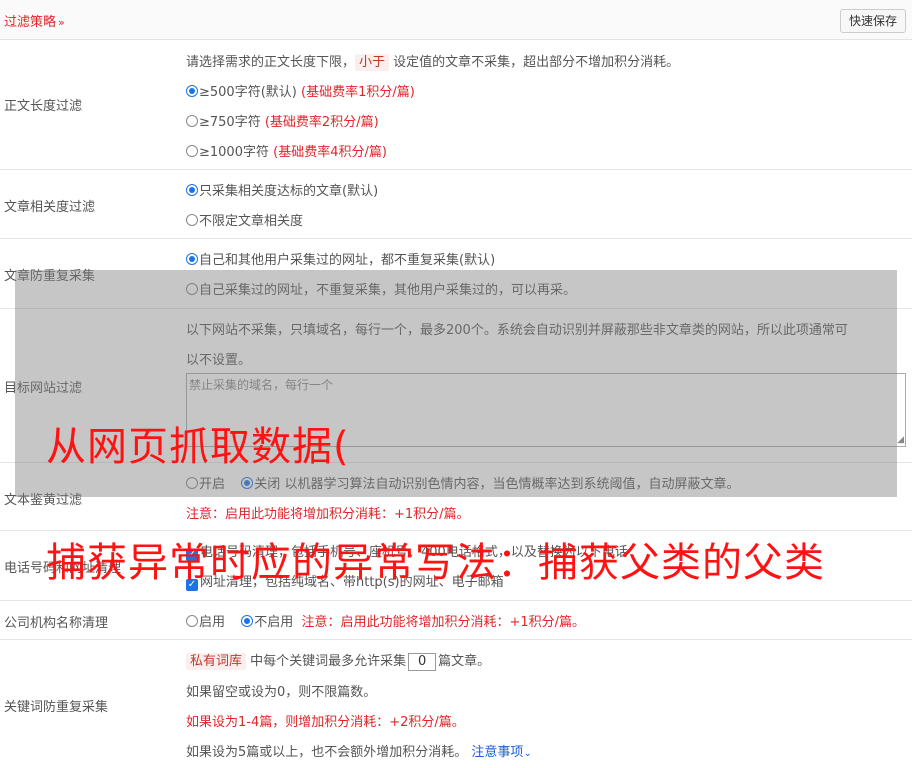 This screenshot has width=912, height=768. What do you see at coordinates (385, 620) in the screenshot?
I see `org-clean-options: 启用 不启用 注意：启用此功能将增加积分消耗：+1积分/篇。` at bounding box center [385, 620].